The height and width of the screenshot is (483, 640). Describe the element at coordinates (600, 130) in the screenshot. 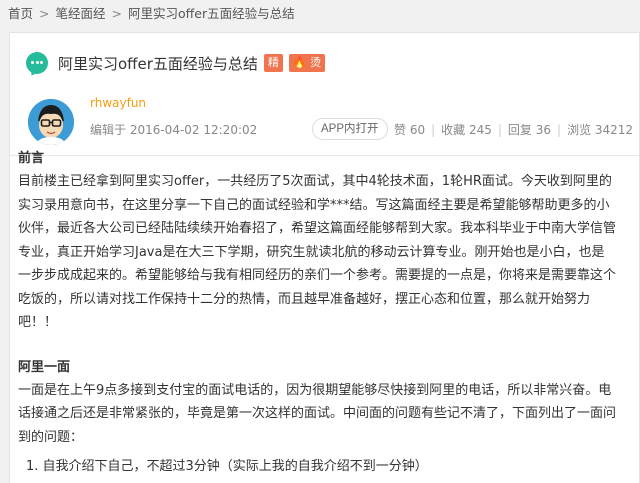

I see `views-count: 浏览 34212` at that location.